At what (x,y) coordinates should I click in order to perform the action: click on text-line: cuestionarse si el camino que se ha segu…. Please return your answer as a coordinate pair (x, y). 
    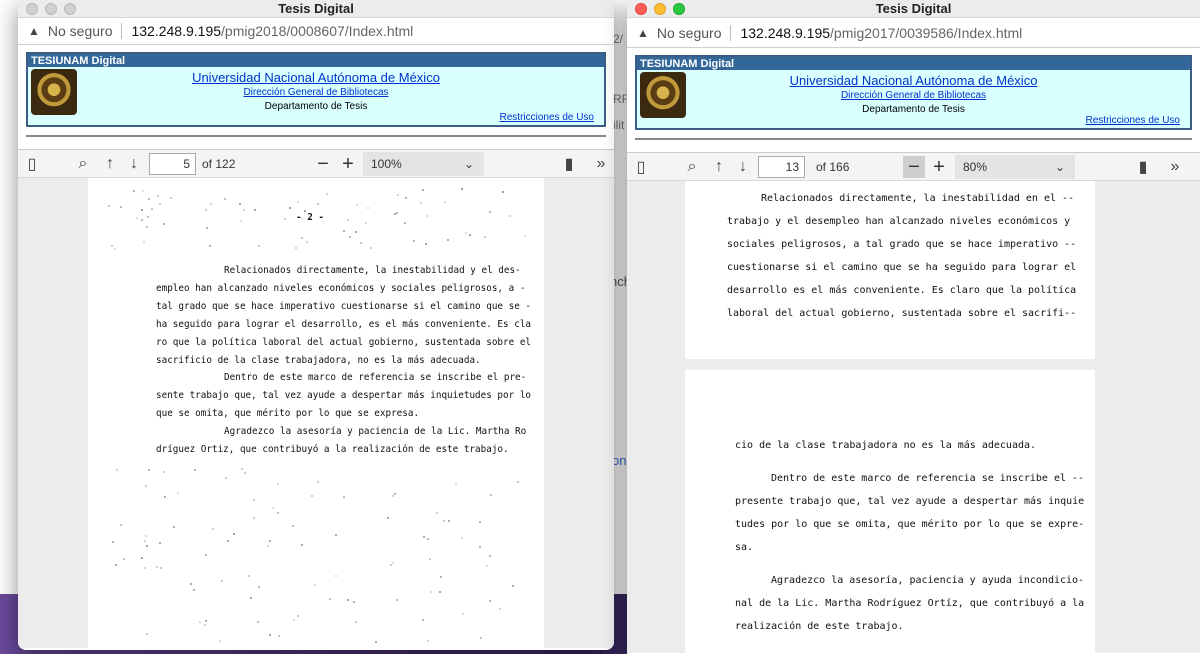
    Looking at the image, I should click on (902, 267).